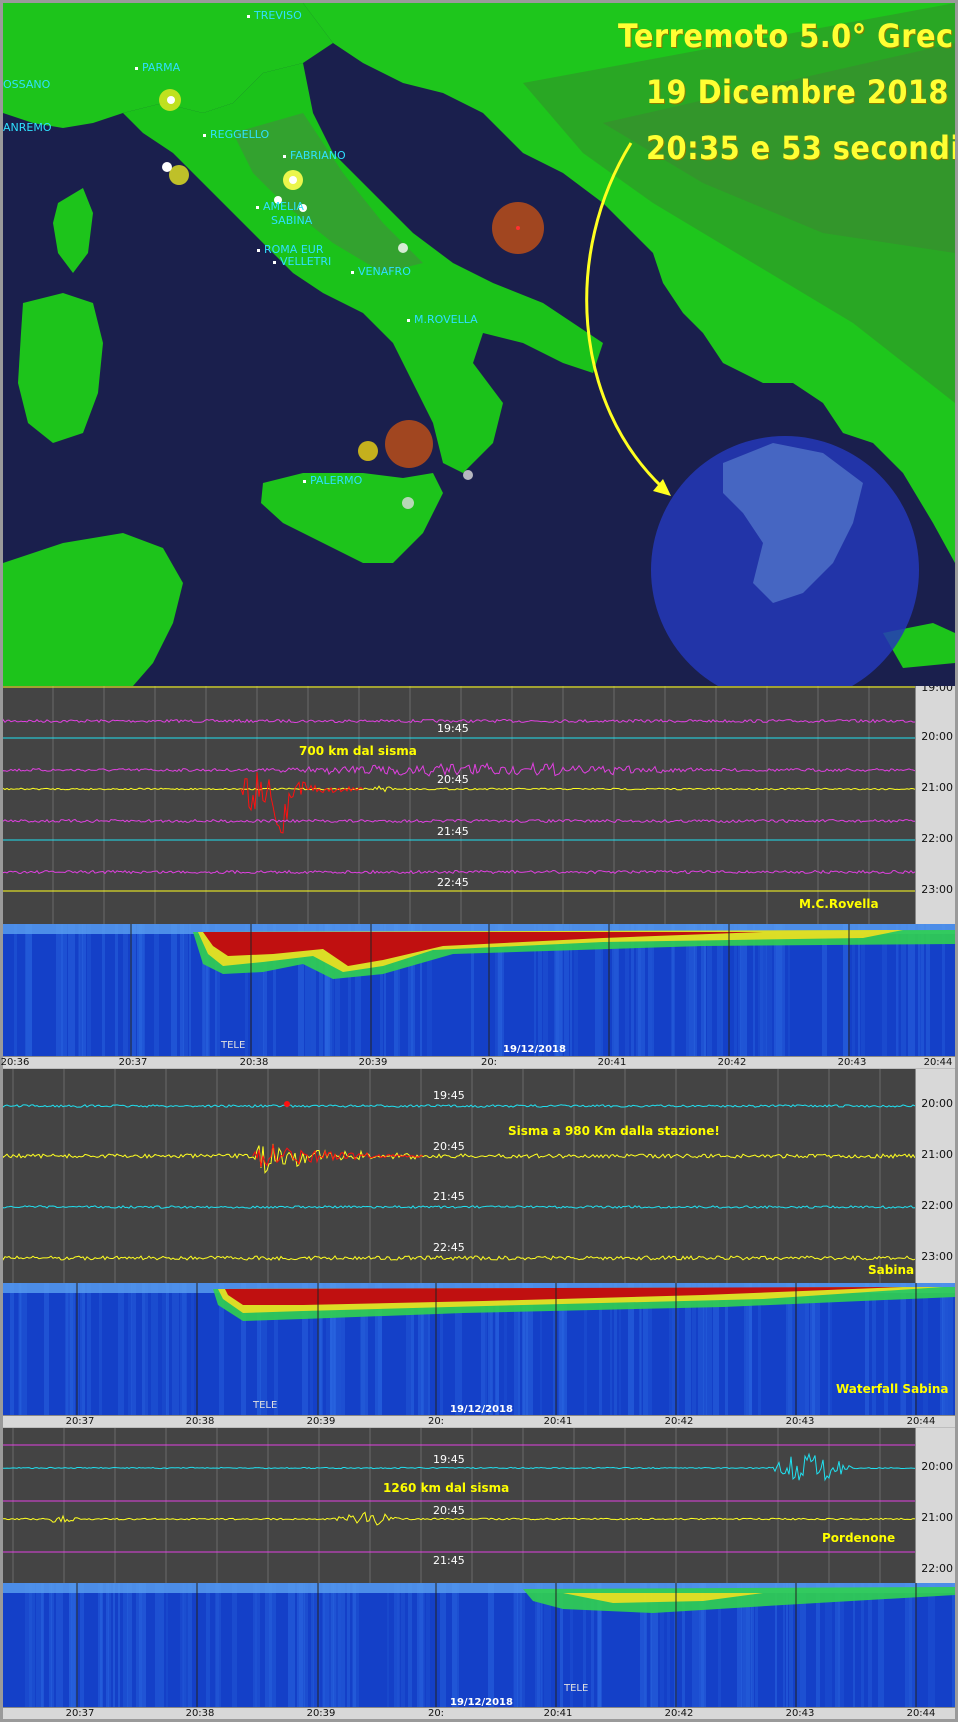  Describe the element at coordinates (302, 261) in the screenshot. I see `city-label: VELLETRI` at that location.